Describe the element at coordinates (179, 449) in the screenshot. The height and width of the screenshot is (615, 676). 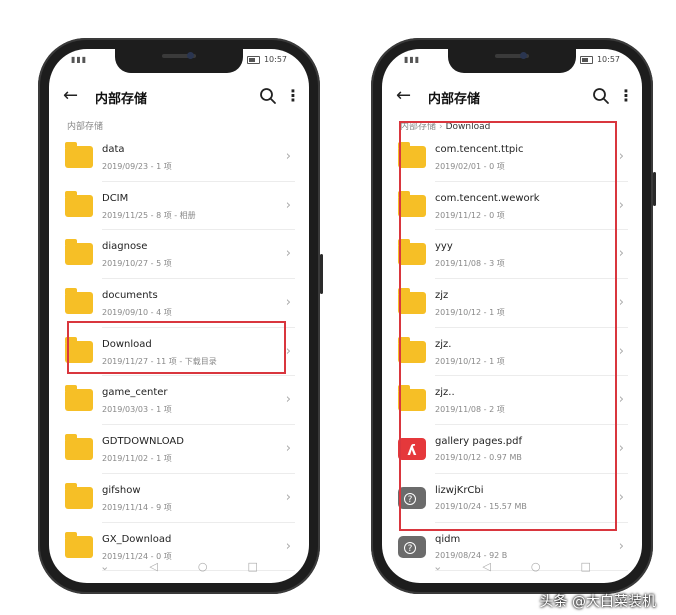
I see `list-item: GDTDOWNLOAD 2019/11/02 - 1 项 ›` at that location.